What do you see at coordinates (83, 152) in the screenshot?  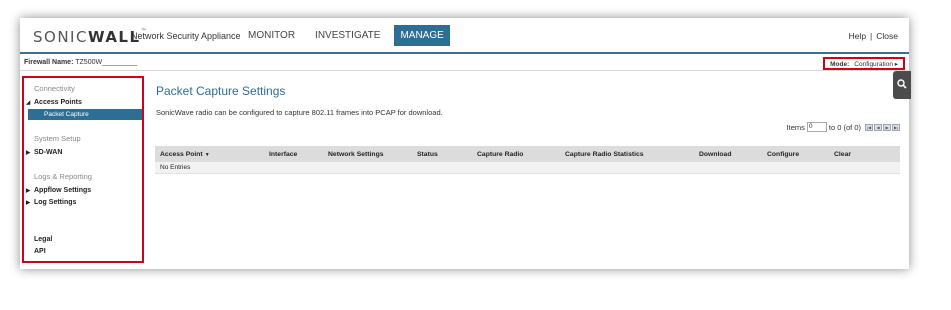 I see `sidebar-item-sd-wan: ▶ SD-WAN` at bounding box center [83, 152].